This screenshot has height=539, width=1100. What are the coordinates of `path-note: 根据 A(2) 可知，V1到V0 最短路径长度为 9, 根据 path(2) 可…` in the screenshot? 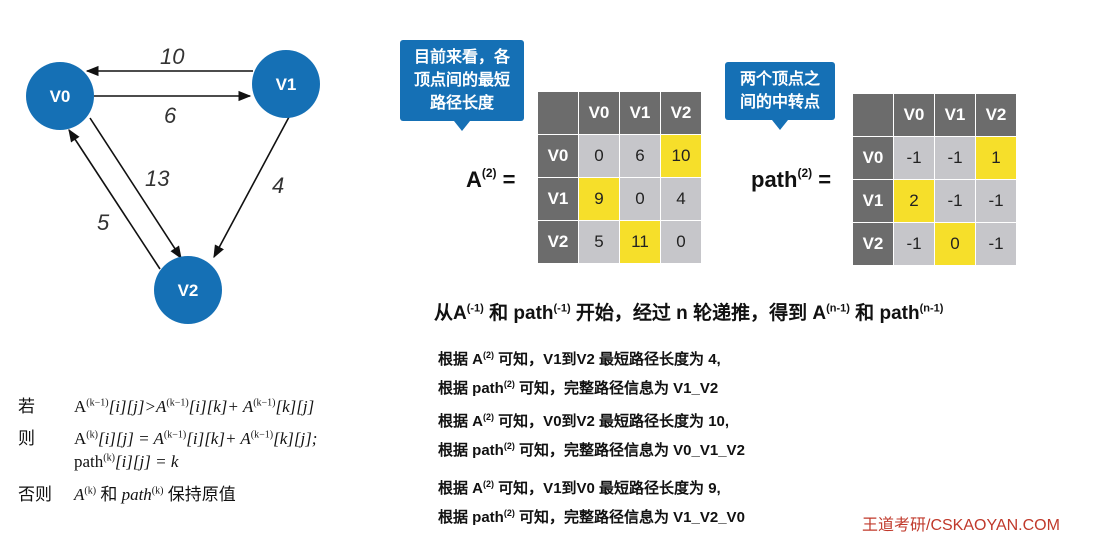 It's located at (591, 501).